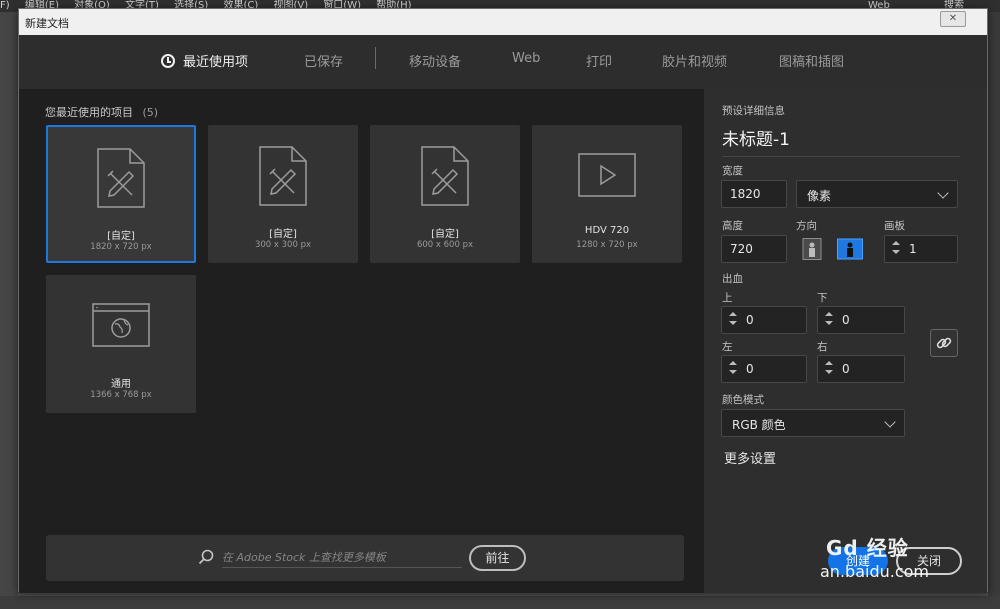  Describe the element at coordinates (743, 400) in the screenshot. I see `color-mode-label: 颜色模式` at that location.